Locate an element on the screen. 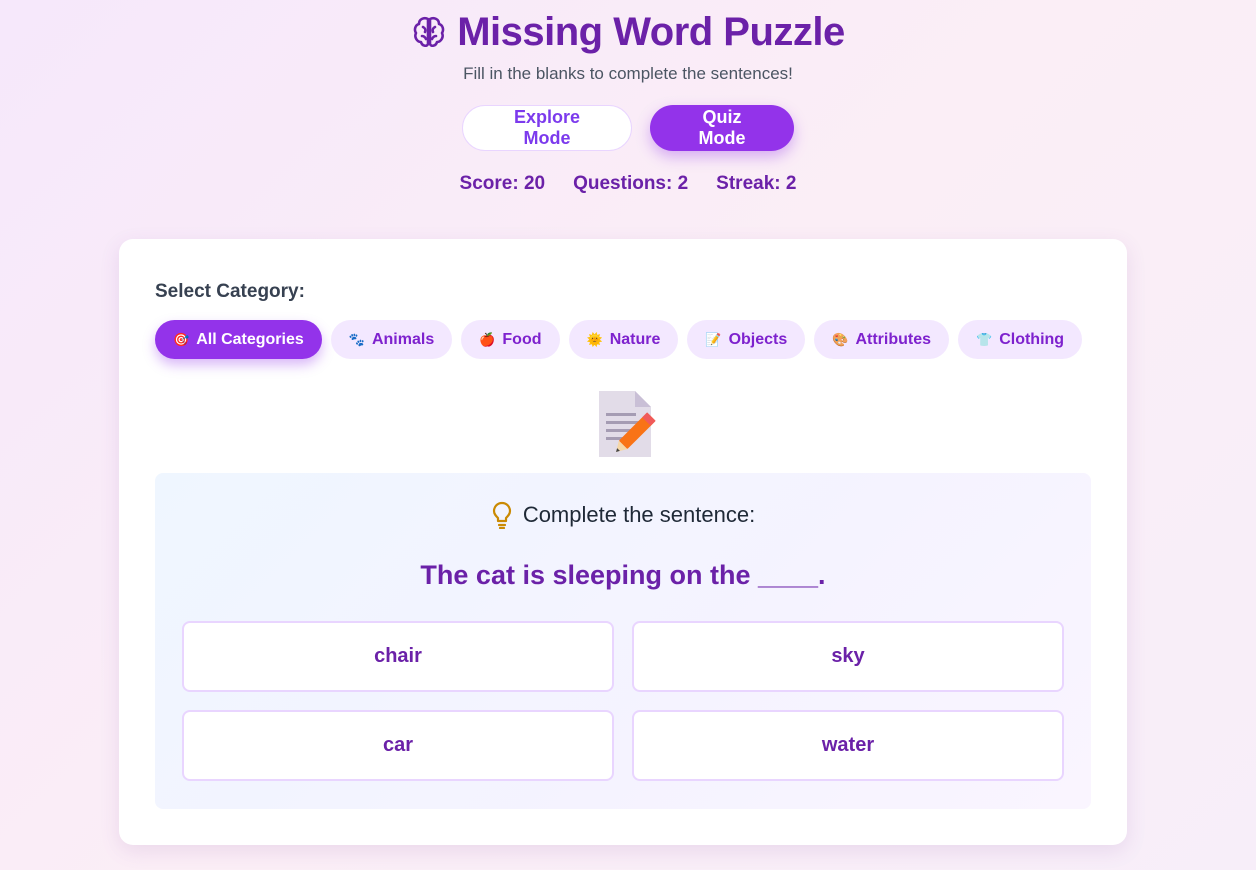  shirt-icon: 👕 is located at coordinates (984, 339).